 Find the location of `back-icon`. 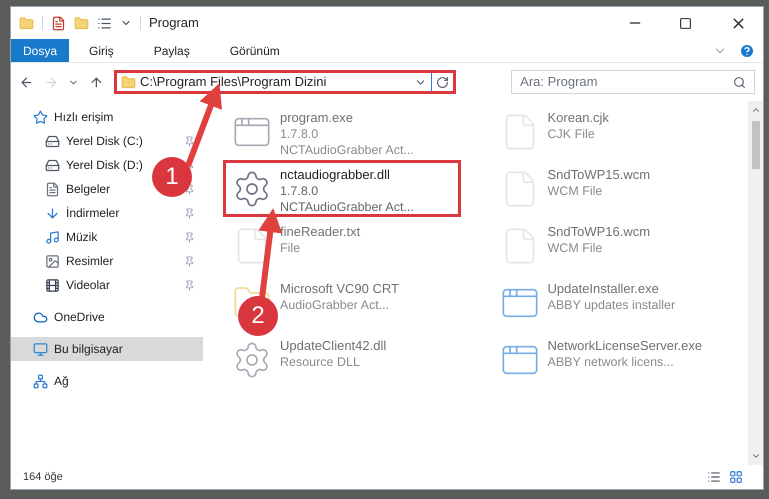

back-icon is located at coordinates (26, 82).